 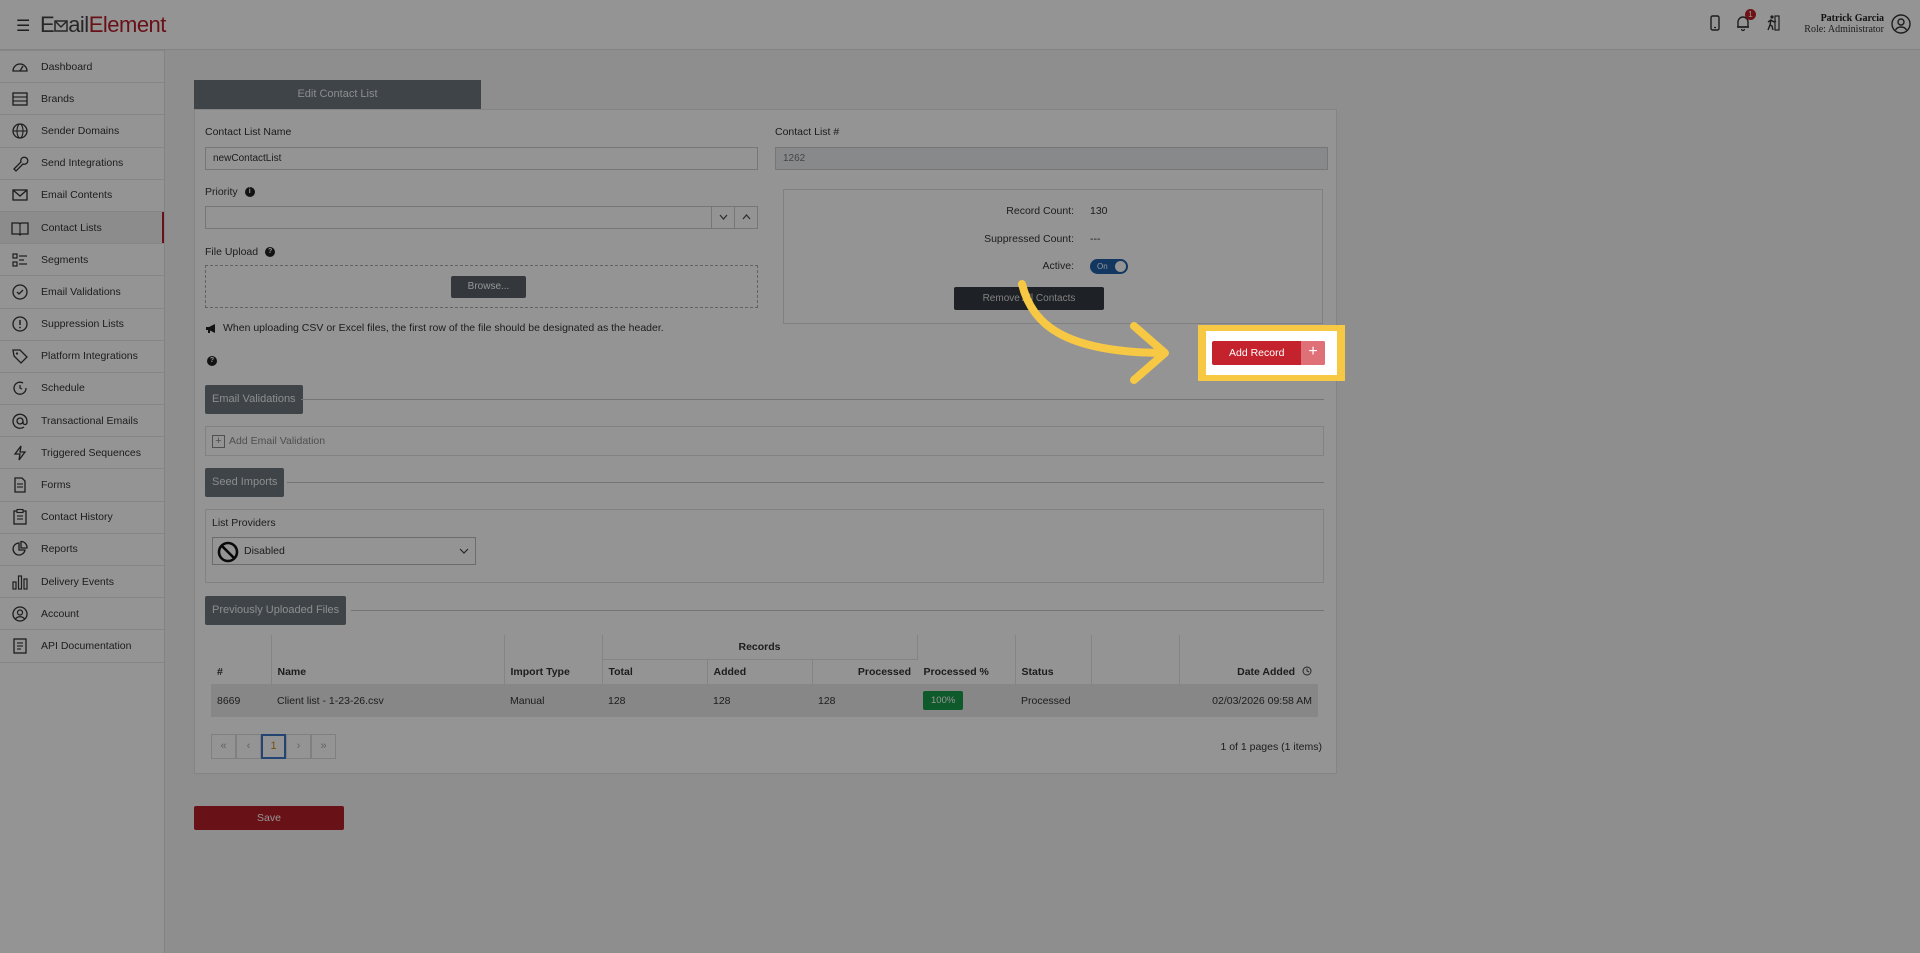 I want to click on tutorial-highlight-inner: Add Record +, so click(x=1271, y=353).